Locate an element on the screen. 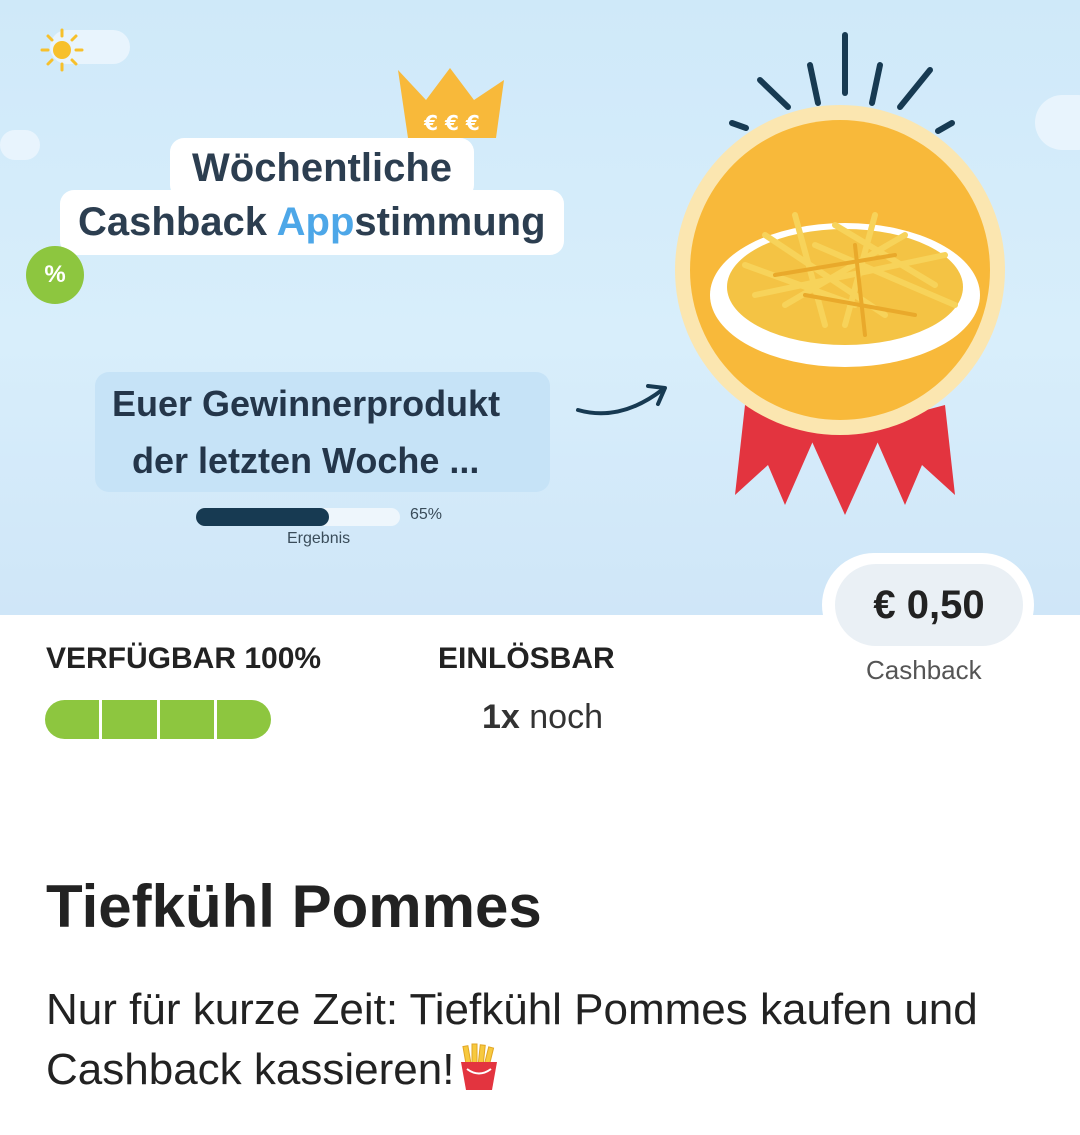 The image size is (1080, 1135). headline-line-2: Cashback Appstimmung is located at coordinates (312, 222).